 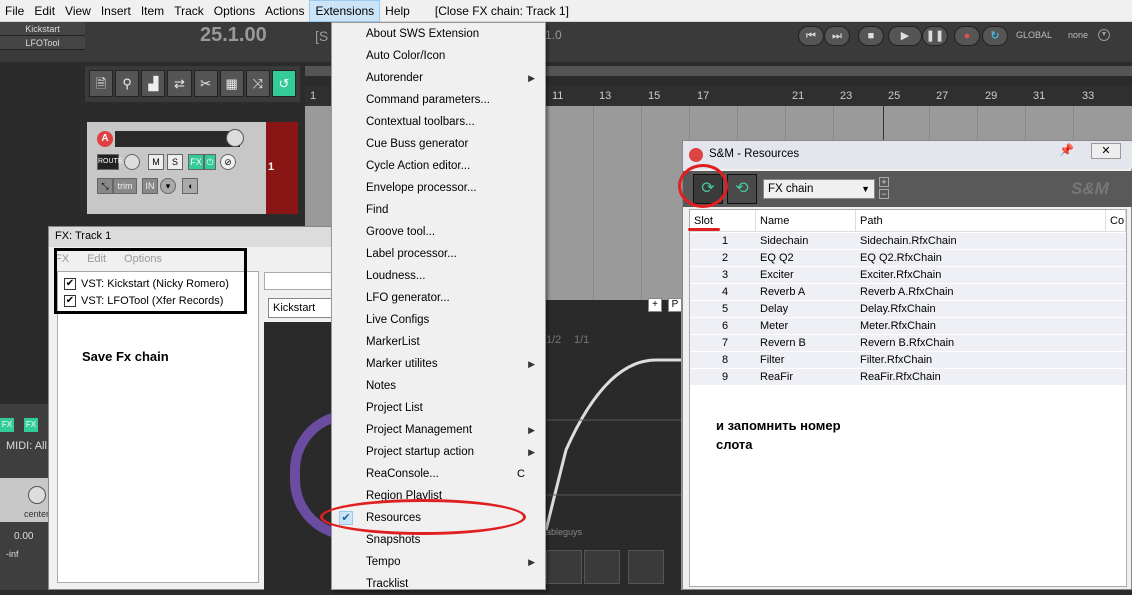 What do you see at coordinates (438, 562) in the screenshot?
I see `menu-item-tempo: Tempo ▶` at bounding box center [438, 562].